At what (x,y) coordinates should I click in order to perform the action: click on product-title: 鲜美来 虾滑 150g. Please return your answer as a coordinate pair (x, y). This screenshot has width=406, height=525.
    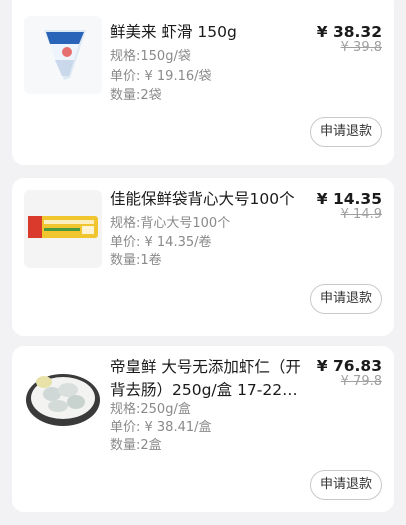
    Looking at the image, I should click on (210, 32).